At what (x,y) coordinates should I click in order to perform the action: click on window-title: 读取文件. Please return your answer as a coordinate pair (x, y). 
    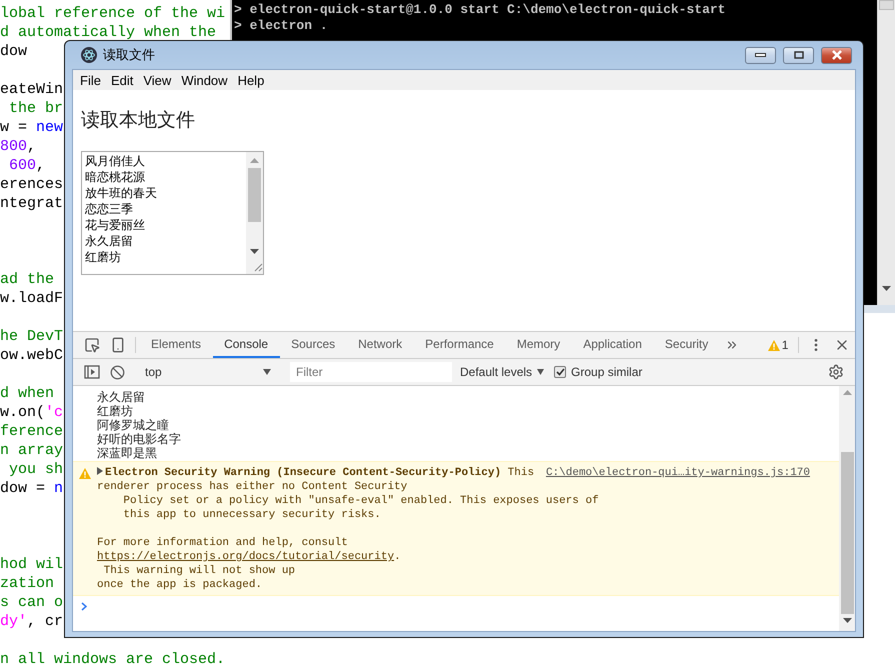
    Looking at the image, I should click on (129, 55).